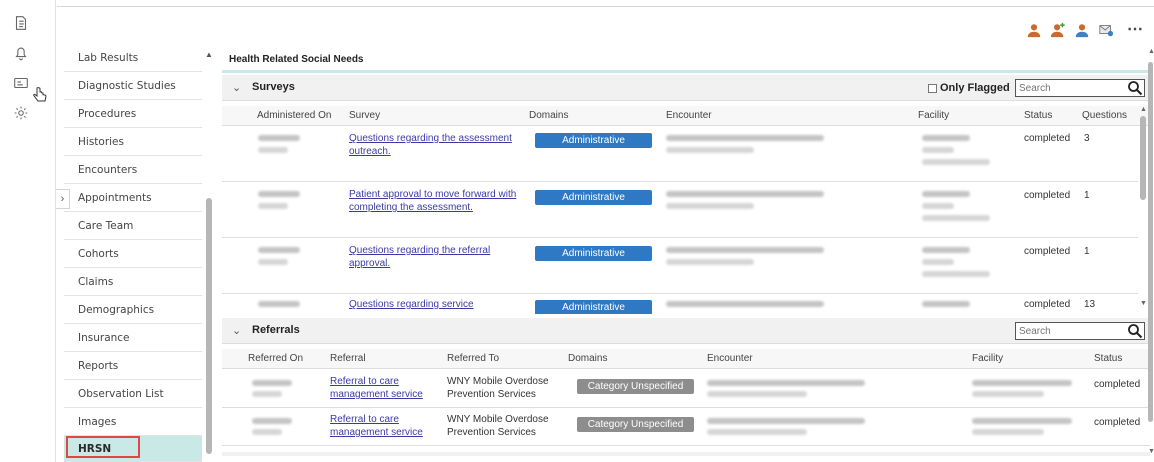  I want to click on sidebar-item-reports: Reports, so click(133, 366).